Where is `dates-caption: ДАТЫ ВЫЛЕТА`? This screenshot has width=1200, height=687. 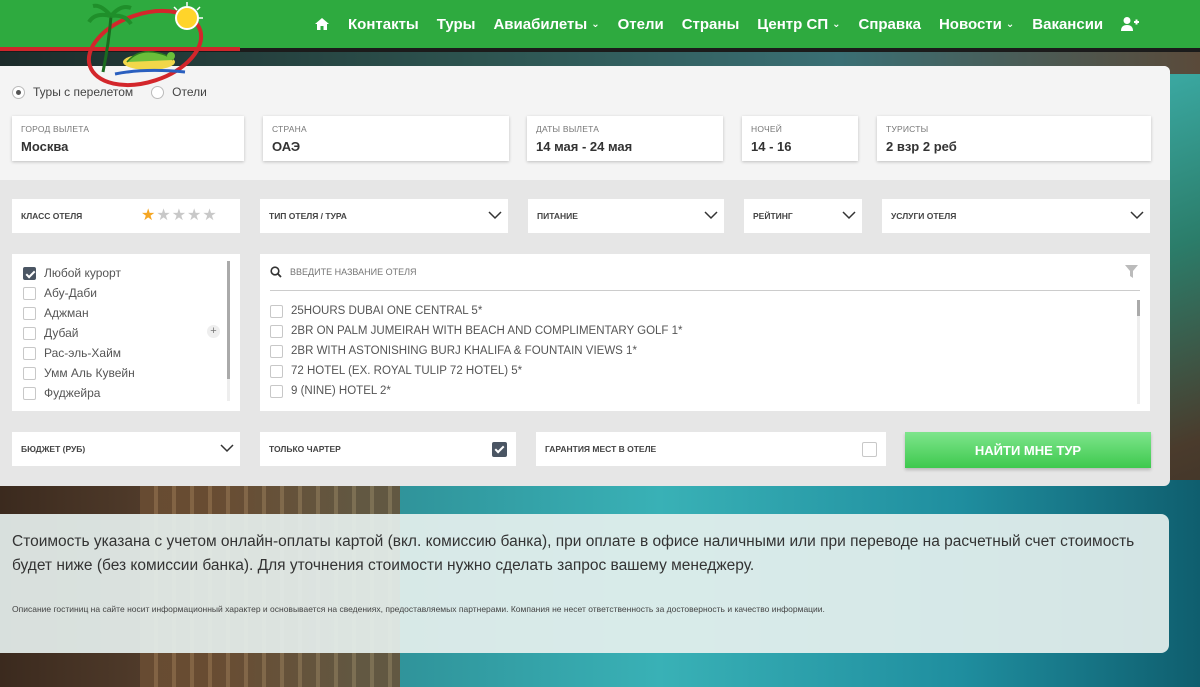
dates-caption: ДАТЫ ВЫЛЕТА is located at coordinates (568, 129).